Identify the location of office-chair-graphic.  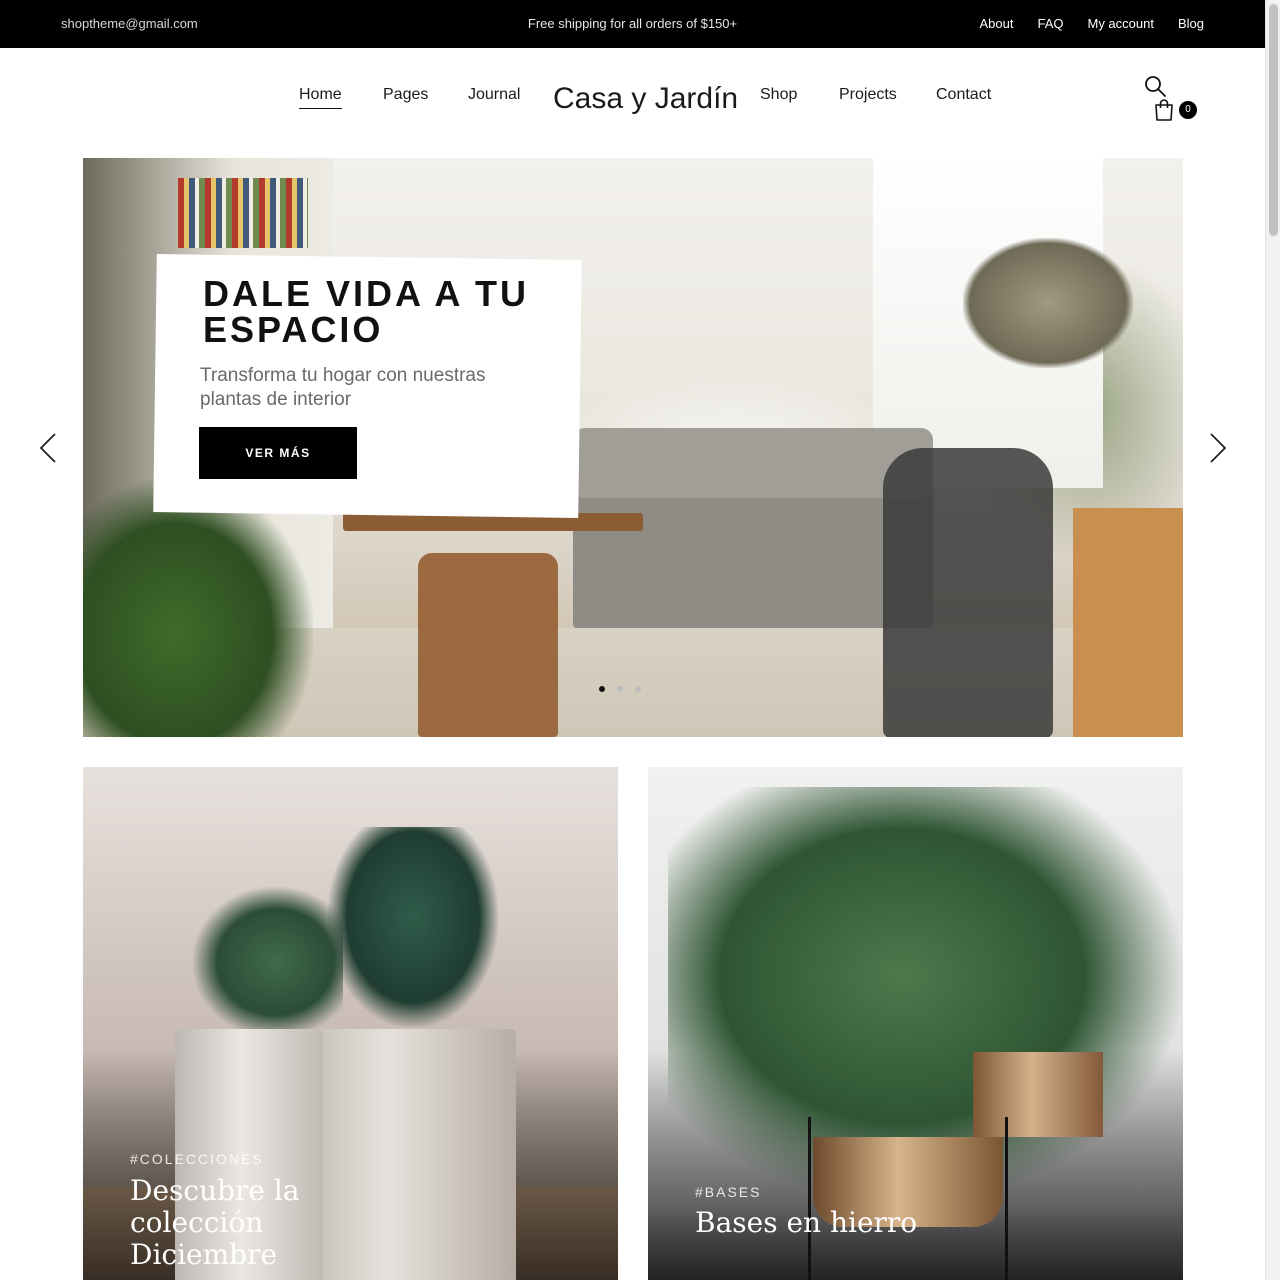
(968, 592).